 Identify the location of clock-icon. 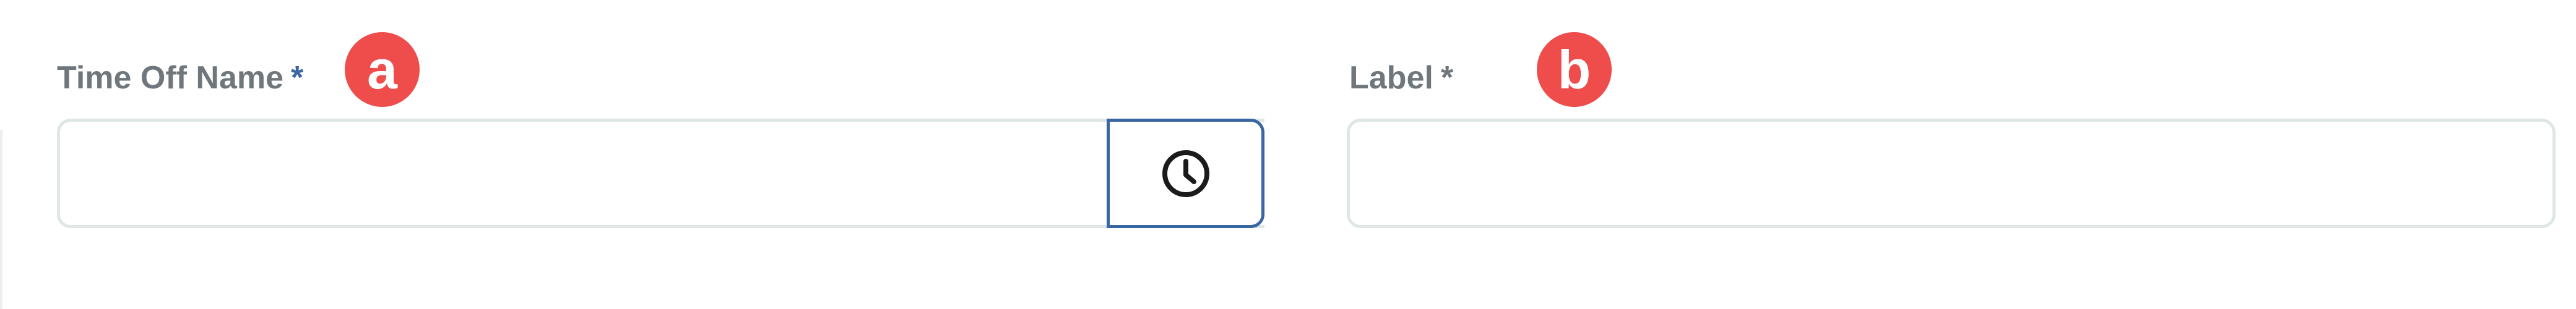
(1185, 174).